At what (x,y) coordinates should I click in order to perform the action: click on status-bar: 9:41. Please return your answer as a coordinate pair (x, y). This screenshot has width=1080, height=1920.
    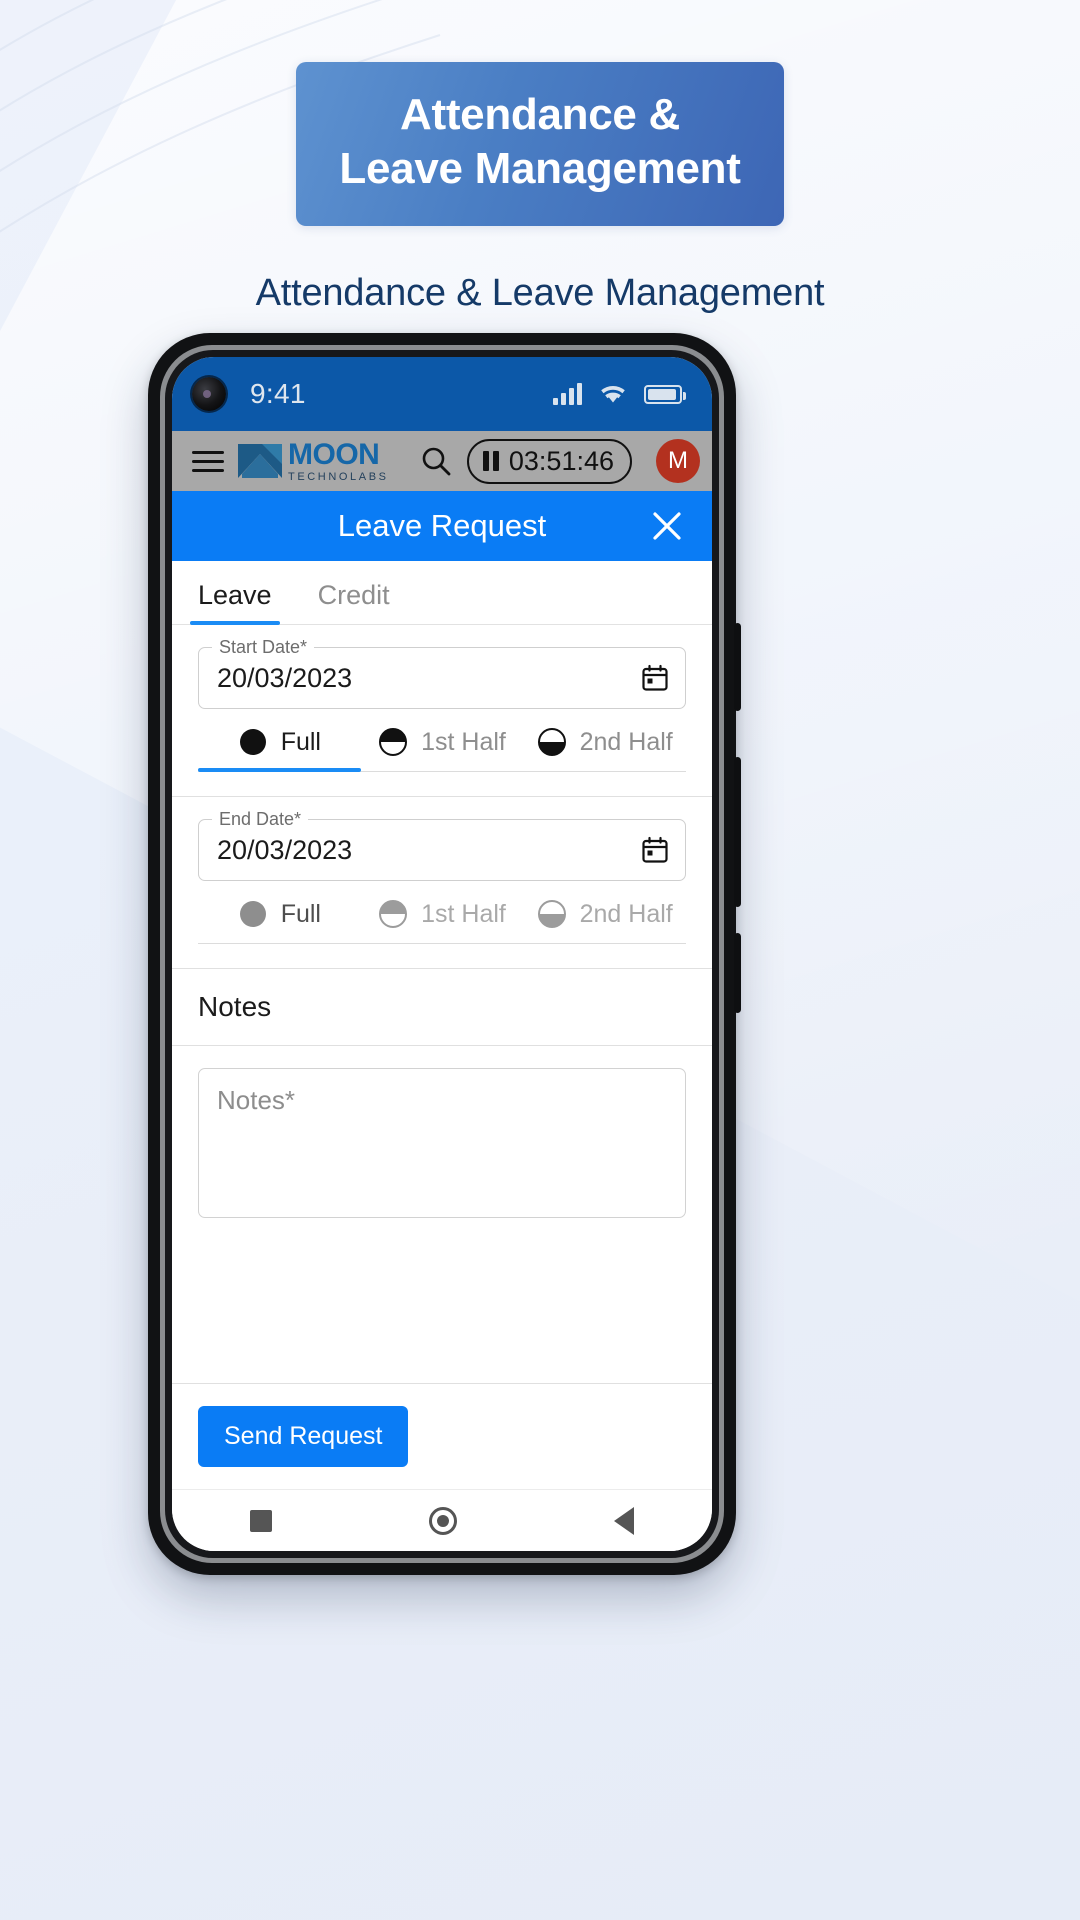
    Looking at the image, I should click on (442, 394).